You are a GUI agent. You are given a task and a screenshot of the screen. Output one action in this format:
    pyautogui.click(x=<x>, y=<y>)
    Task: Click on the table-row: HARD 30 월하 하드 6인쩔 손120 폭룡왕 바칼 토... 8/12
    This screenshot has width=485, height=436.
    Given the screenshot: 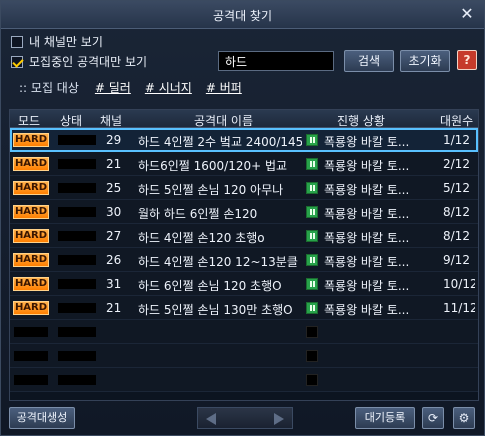 What is the action you would take?
    pyautogui.click(x=244, y=212)
    